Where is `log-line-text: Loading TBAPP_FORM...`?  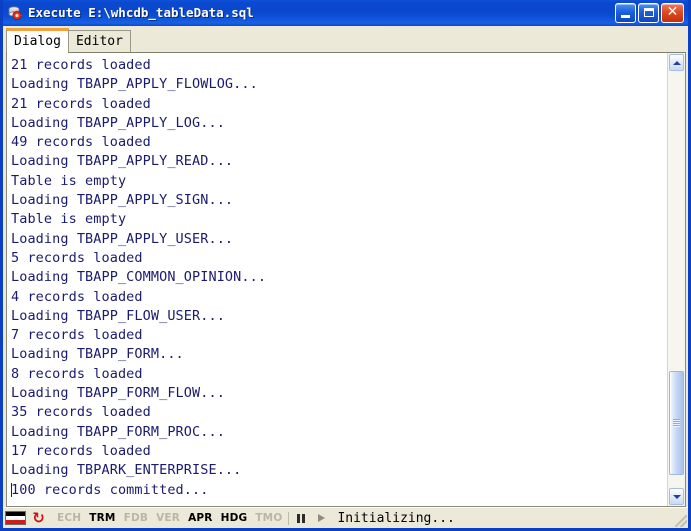
log-line-text: Loading TBAPP_FORM... is located at coordinates (97, 354).